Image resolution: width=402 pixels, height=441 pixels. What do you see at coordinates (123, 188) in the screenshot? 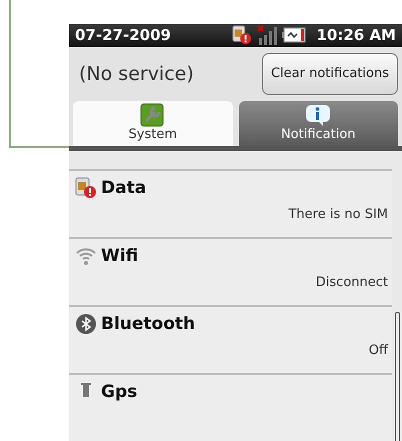
I see `setting-title: Data` at bounding box center [123, 188].